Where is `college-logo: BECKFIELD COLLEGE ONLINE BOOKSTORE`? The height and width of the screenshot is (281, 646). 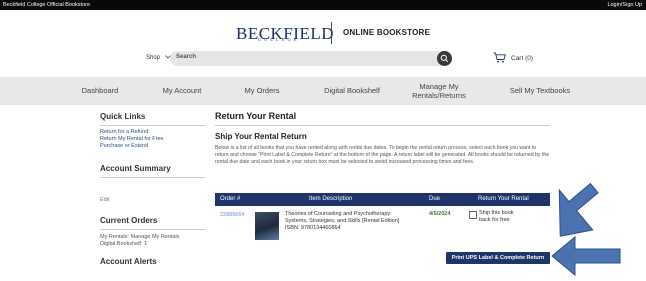
college-logo: BECKFIELD COLLEGE ONLINE BOOKSTORE is located at coordinates (333, 34).